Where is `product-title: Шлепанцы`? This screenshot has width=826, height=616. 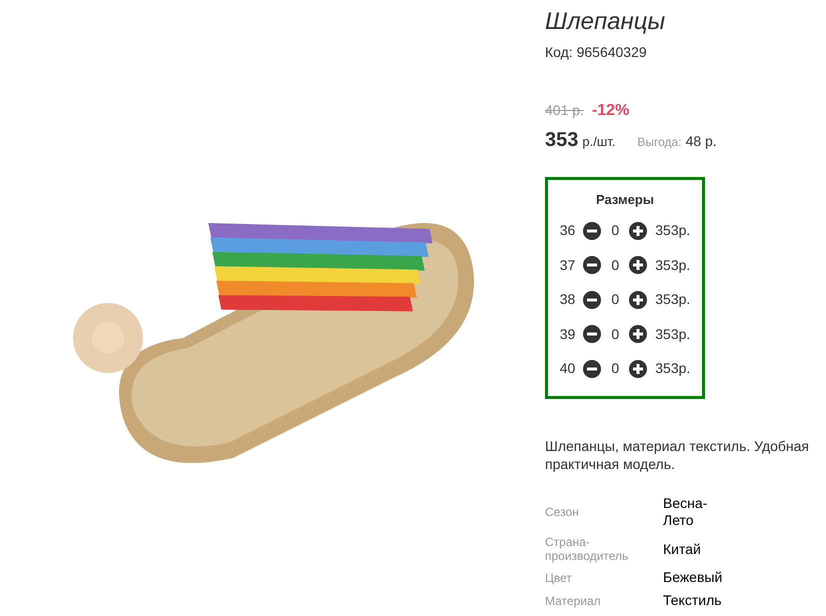
product-title: Шлепанцы is located at coordinates (605, 22).